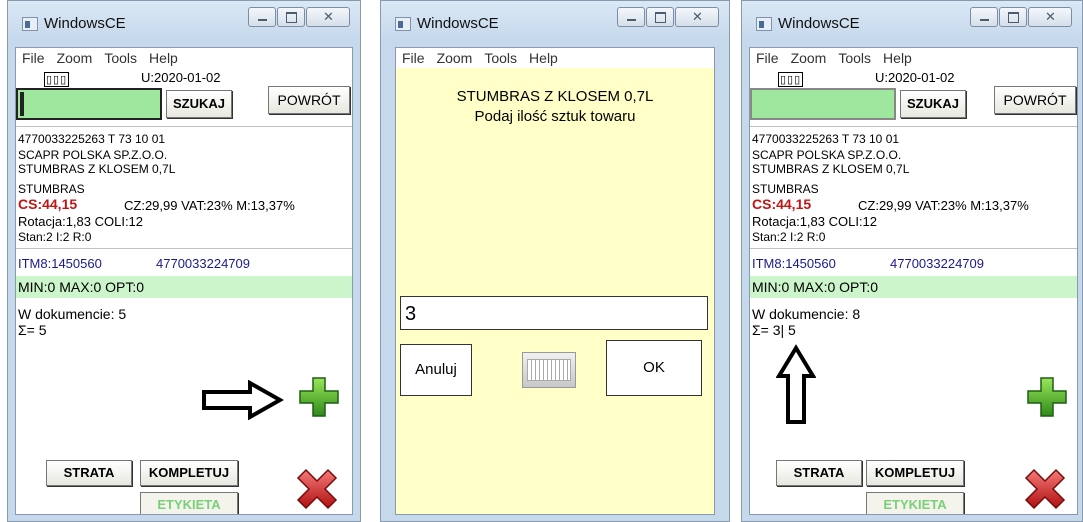 Image resolution: width=1083 pixels, height=522 pixels. What do you see at coordinates (555, 116) in the screenshot?
I see `dialog-prompt: Podaj ilość sztuk towaru` at bounding box center [555, 116].